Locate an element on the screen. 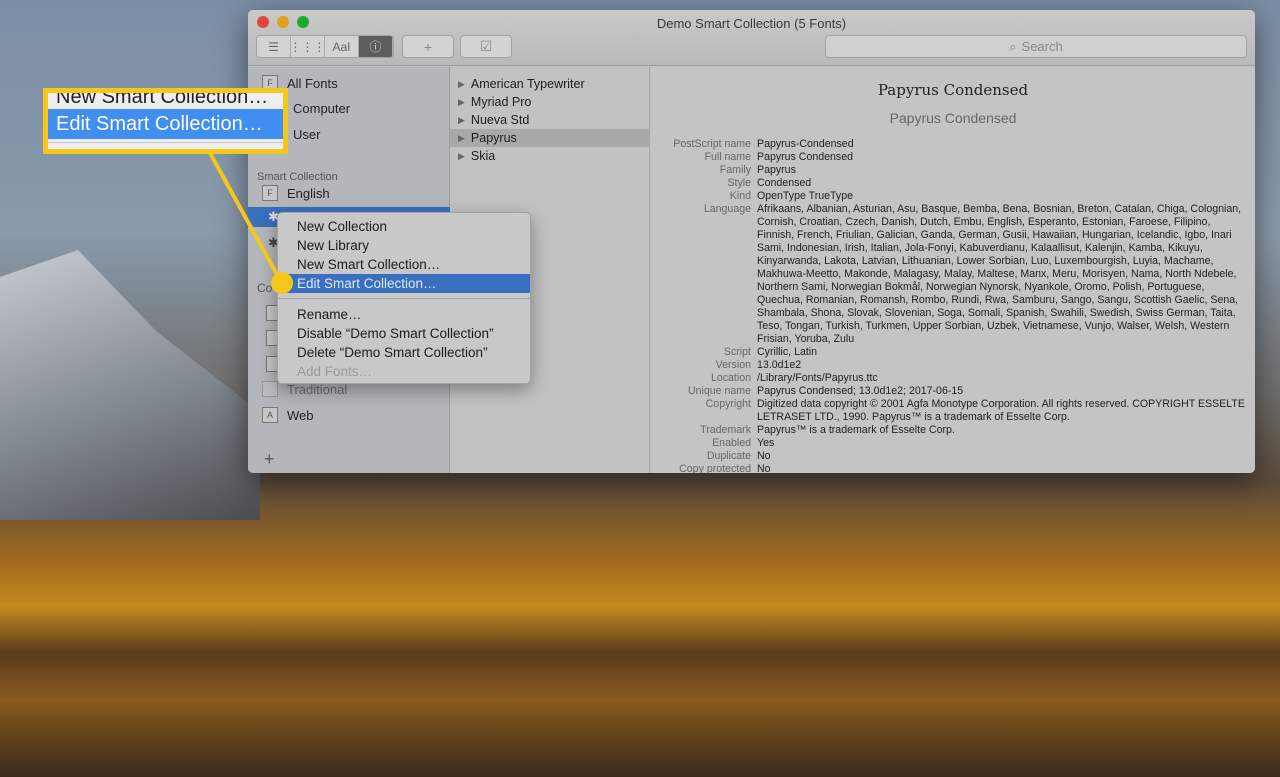 Image resolution: width=1280 pixels, height=777 pixels. callout-line is located at coordinates (245, 216).